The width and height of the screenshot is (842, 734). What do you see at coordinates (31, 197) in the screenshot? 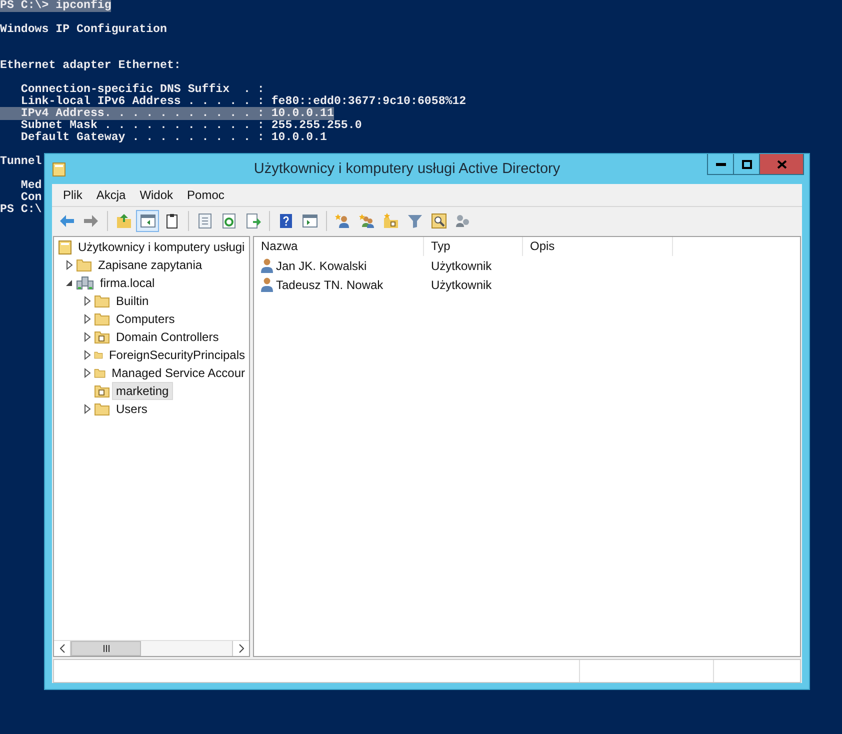
I see `console-line: Con` at bounding box center [31, 197].